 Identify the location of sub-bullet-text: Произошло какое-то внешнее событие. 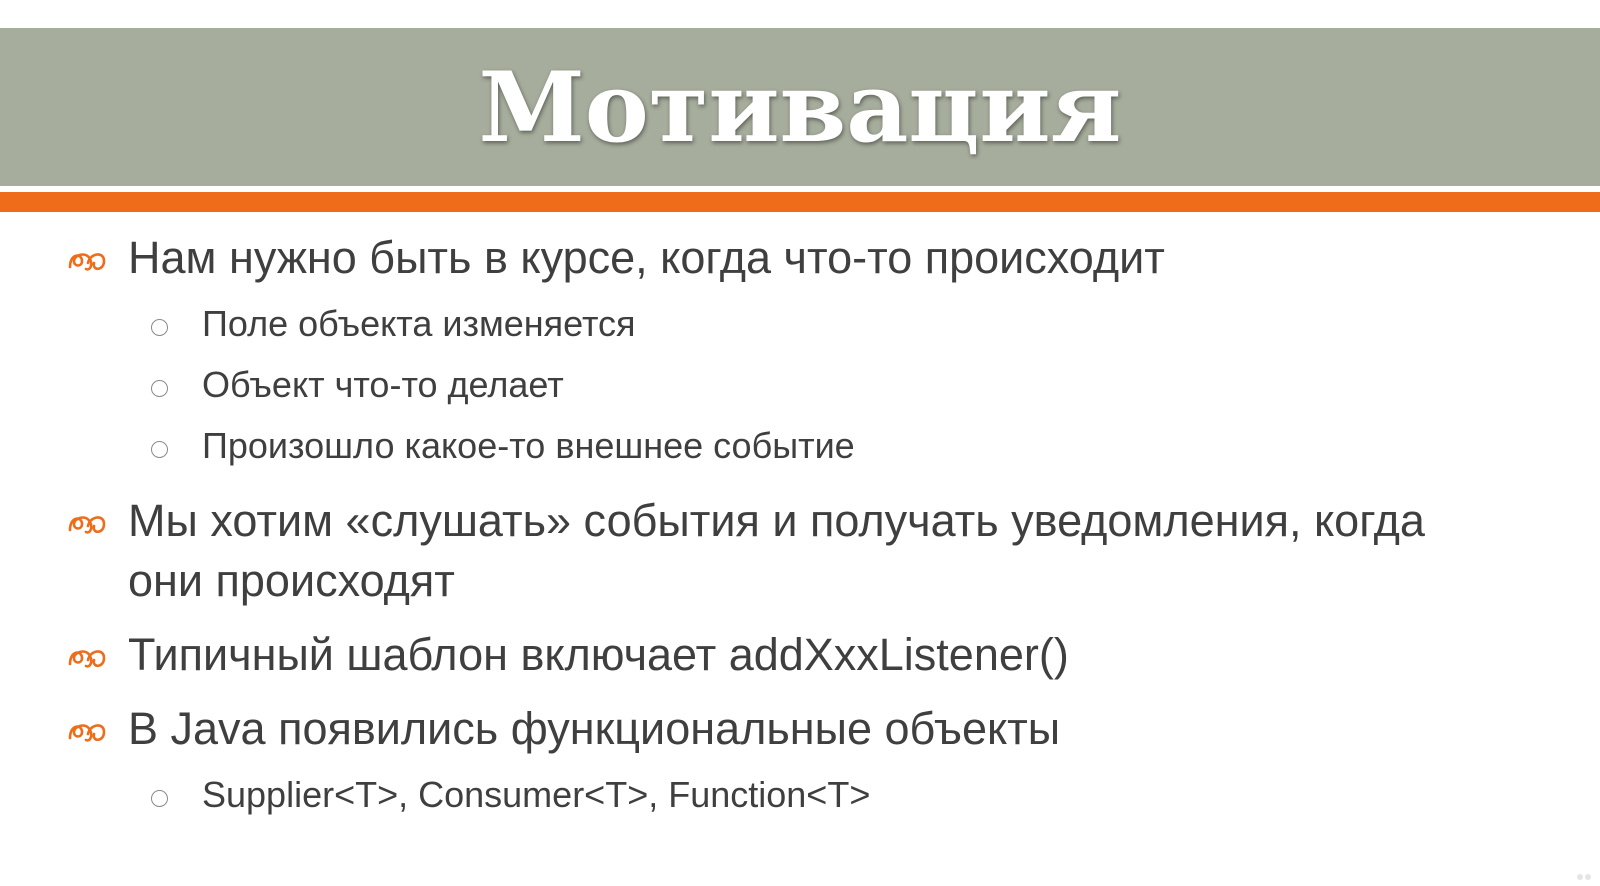
(528, 445).